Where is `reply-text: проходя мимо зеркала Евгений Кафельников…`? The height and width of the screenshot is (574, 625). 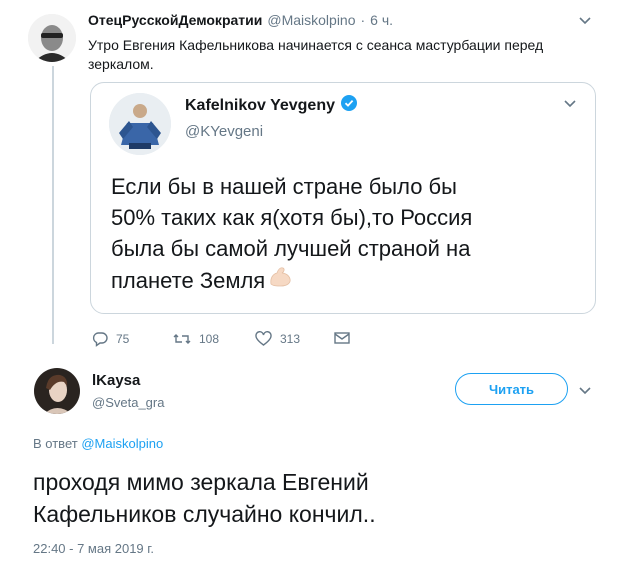 reply-text: проходя мимо зеркала Евгений Кафельников… is located at coordinates (204, 498).